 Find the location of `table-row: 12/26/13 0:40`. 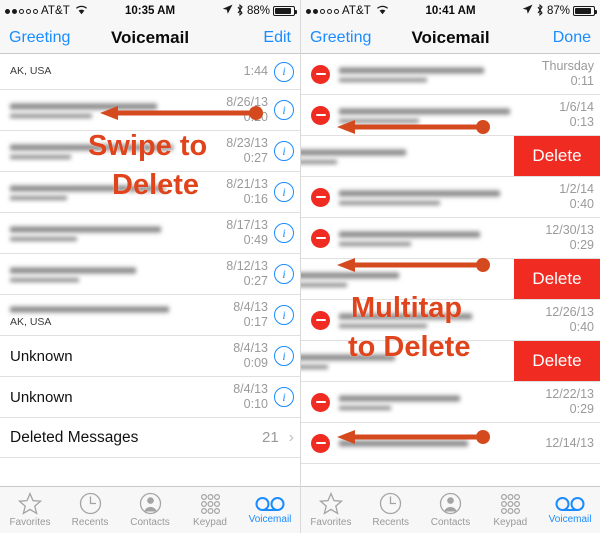

table-row: 12/26/13 0:40 is located at coordinates (450, 320).